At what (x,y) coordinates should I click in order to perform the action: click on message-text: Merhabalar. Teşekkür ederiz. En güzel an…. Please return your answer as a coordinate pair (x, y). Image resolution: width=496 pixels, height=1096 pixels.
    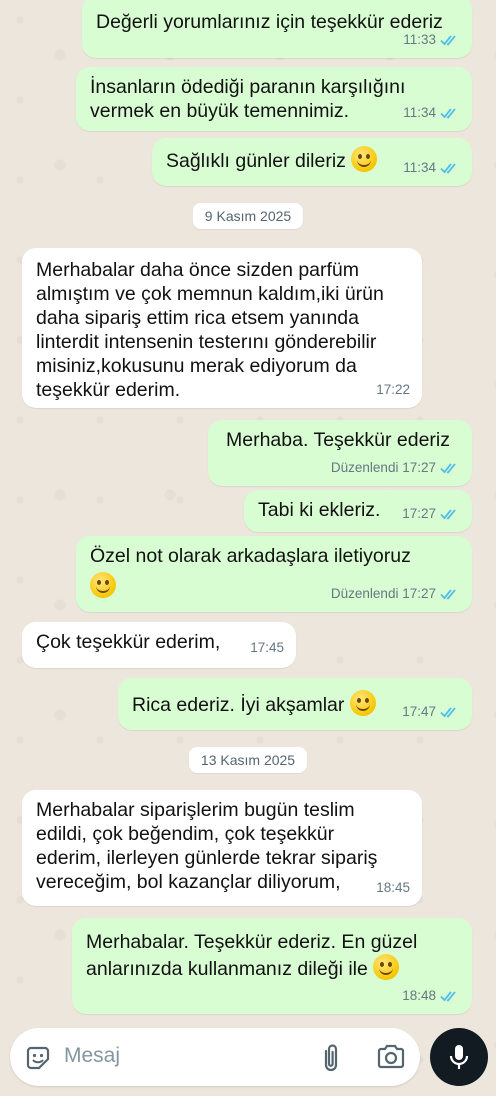
    Looking at the image, I should click on (252, 955).